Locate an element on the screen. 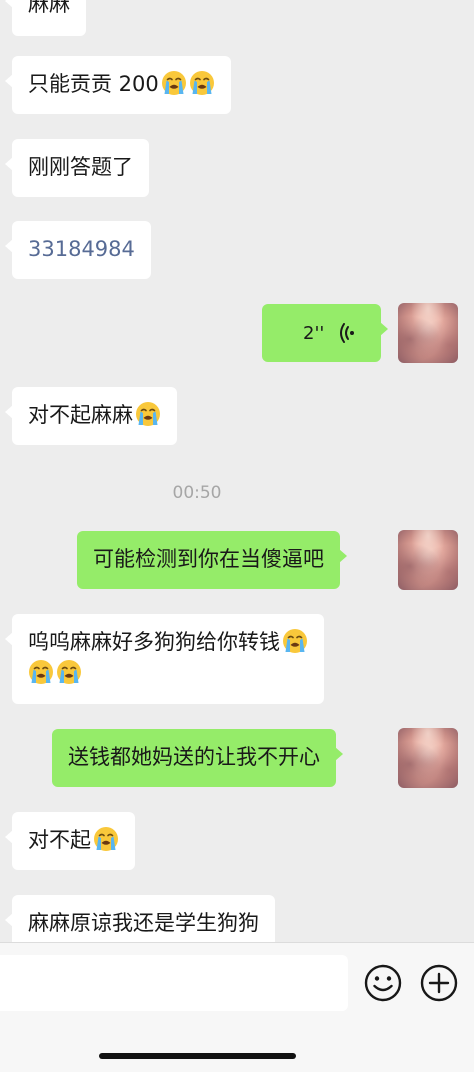 This screenshot has width=474, height=1072. message-bubble: 可能检测到你在当傻逼吧 is located at coordinates (212, 560).